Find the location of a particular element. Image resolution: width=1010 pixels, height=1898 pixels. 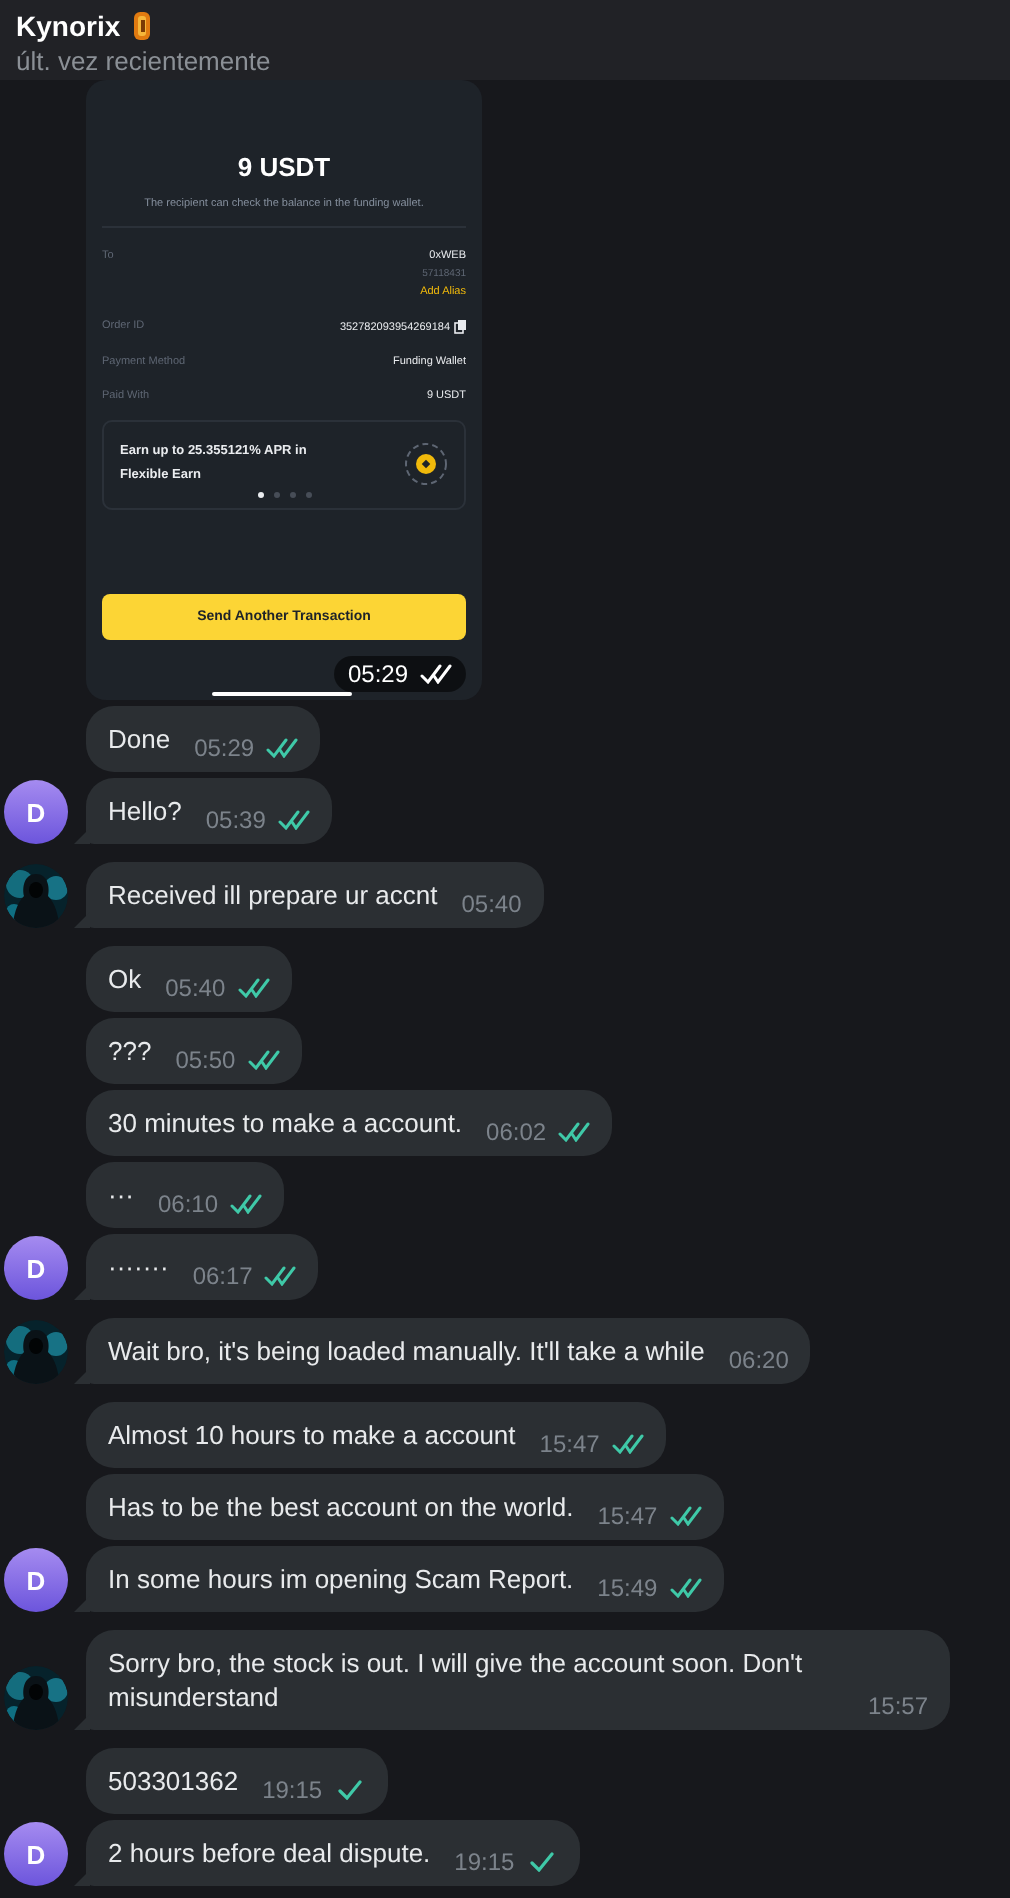

copy-icon is located at coordinates (460, 327).